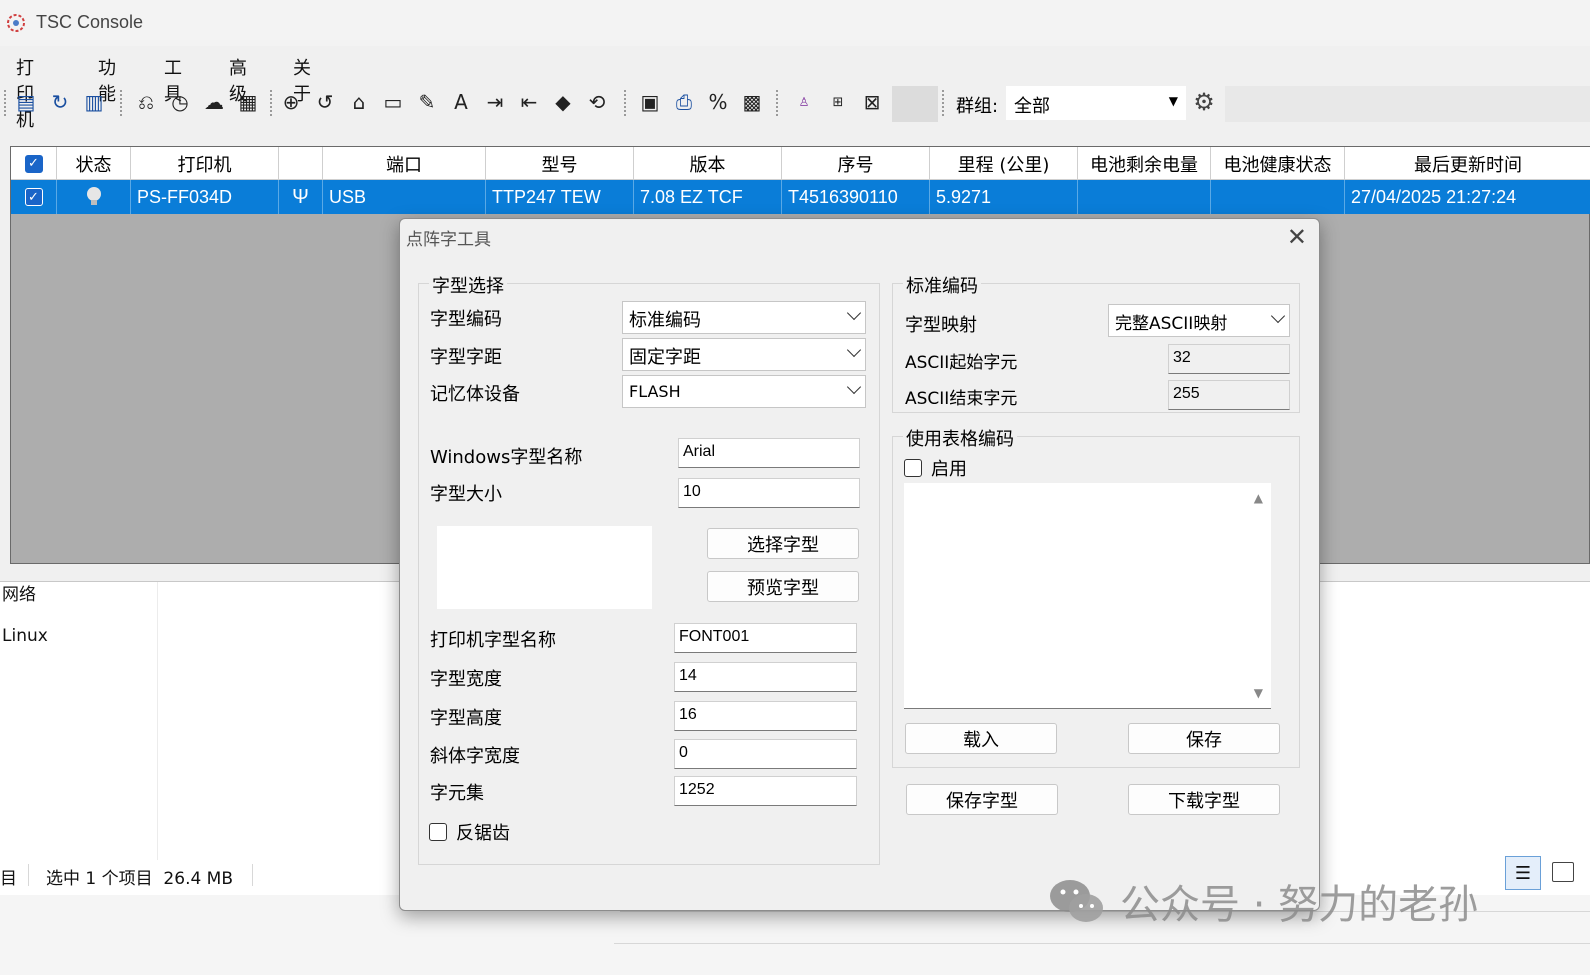 The height and width of the screenshot is (975, 1590). Describe the element at coordinates (982, 799) in the screenshot. I see `save-font-button: 保存字型` at that location.